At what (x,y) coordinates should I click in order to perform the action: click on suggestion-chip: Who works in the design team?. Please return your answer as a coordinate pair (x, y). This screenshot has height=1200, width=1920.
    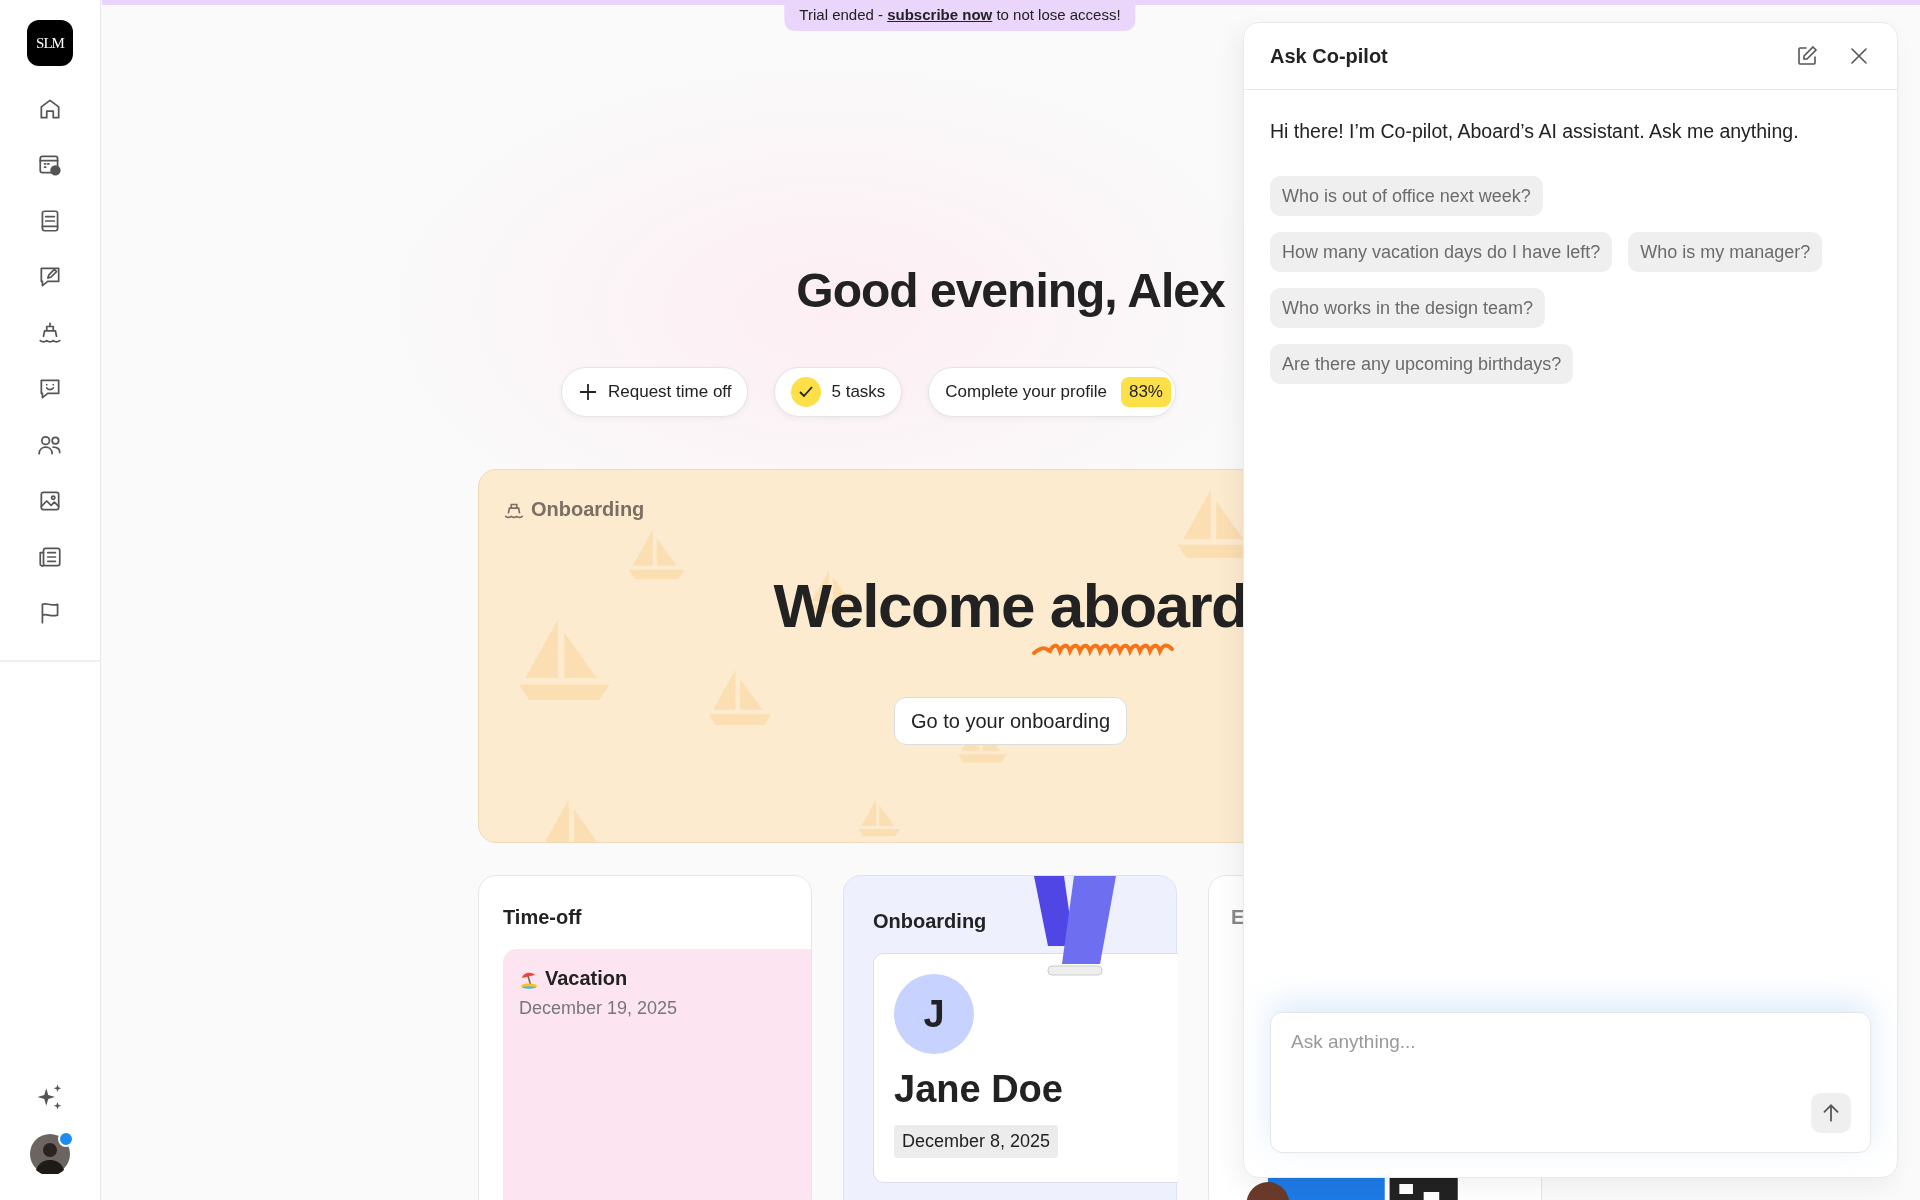
    Looking at the image, I should click on (1408, 308).